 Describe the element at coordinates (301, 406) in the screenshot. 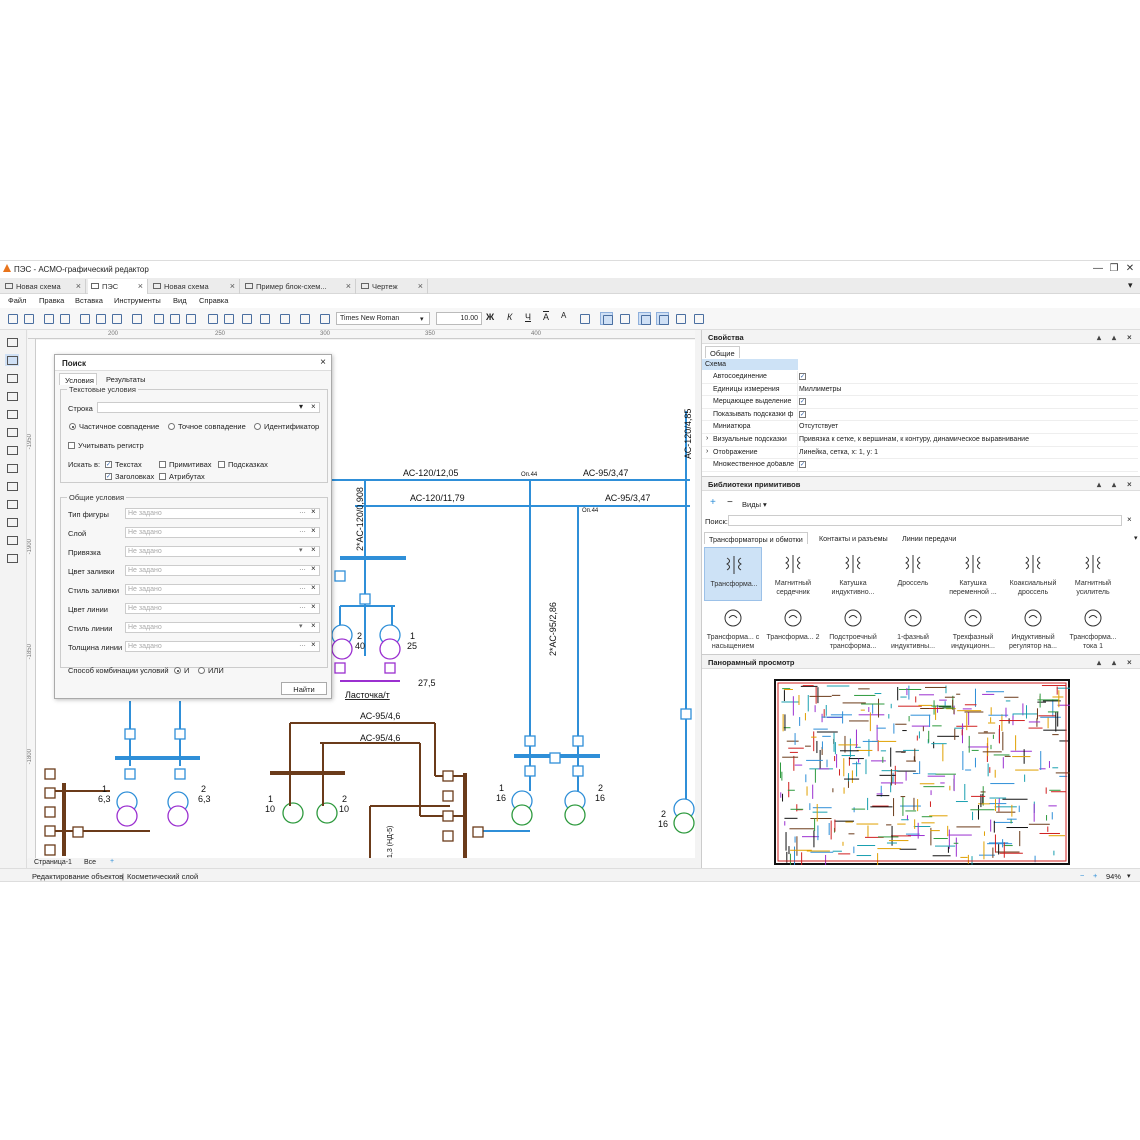

I see `string-dropdown-icon: ▾` at that location.